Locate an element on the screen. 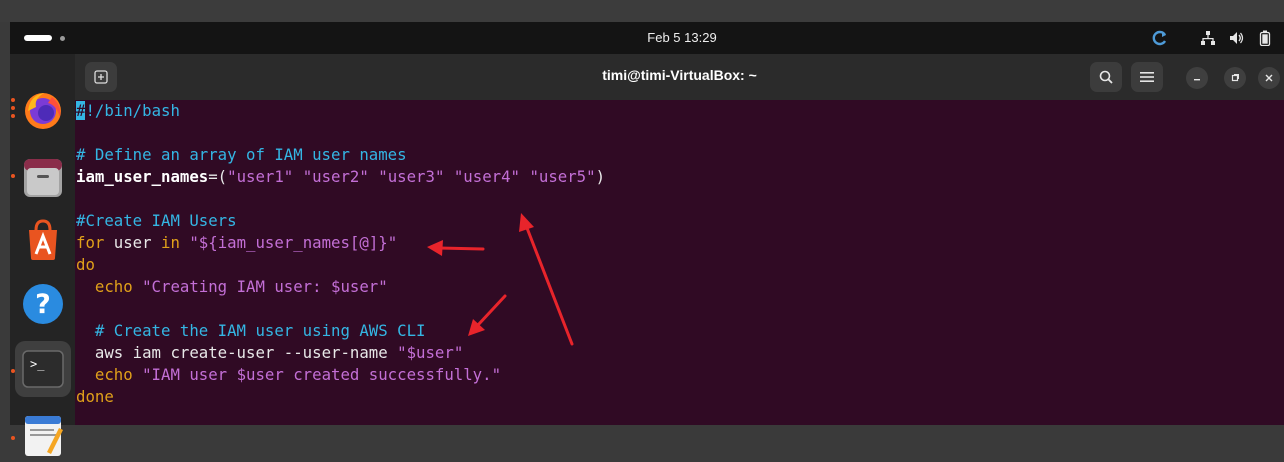 The height and width of the screenshot is (462, 1284). dock-text-editor is located at coordinates (43, 434).